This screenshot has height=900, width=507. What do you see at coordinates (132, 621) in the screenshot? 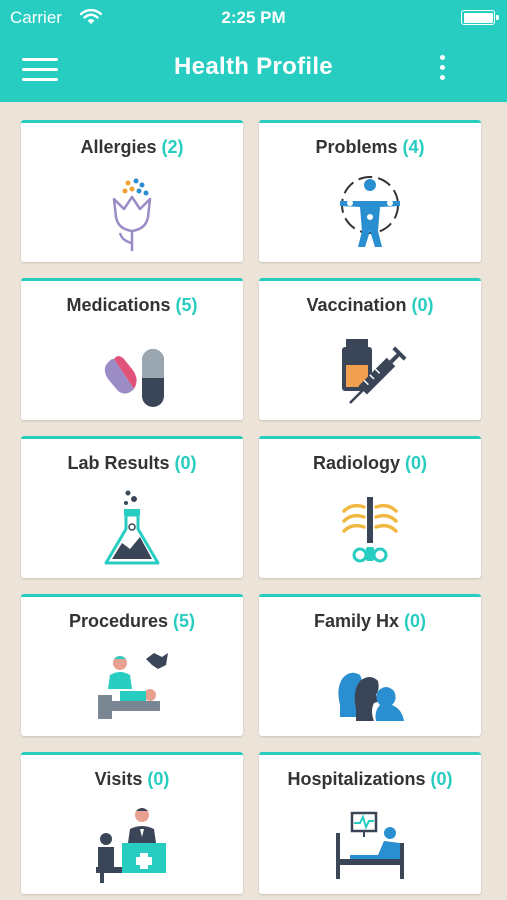
I see `card-title: Procedures (5)` at bounding box center [132, 621].